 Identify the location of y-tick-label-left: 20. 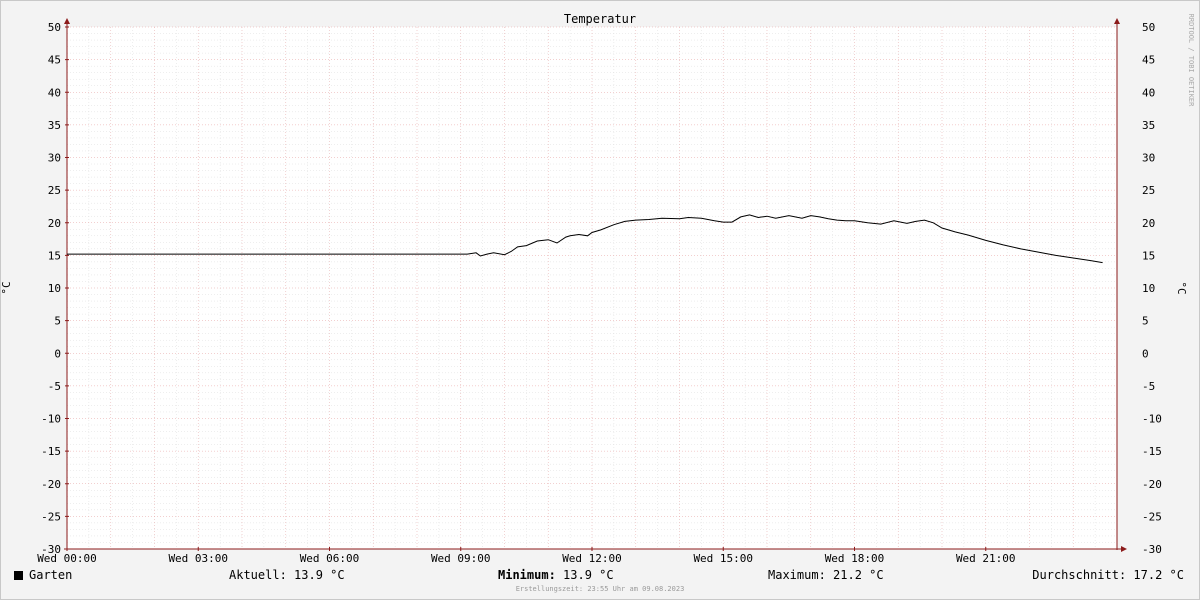
(54, 223).